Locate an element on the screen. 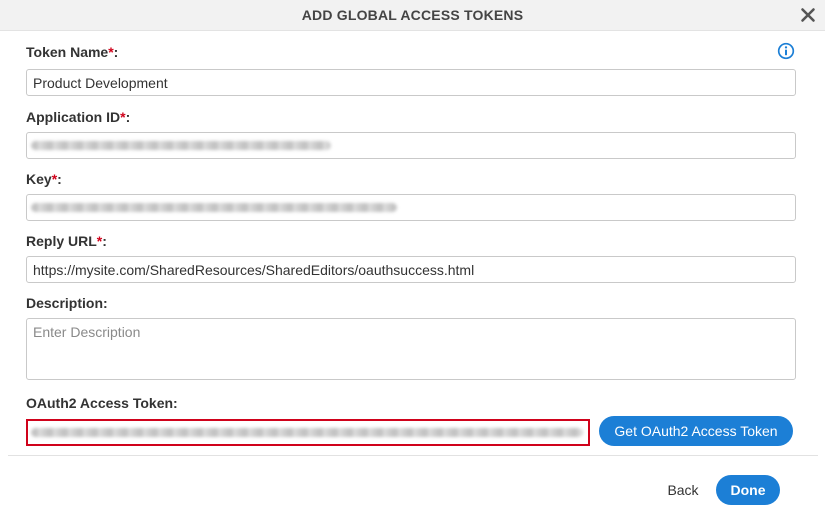  application-id-label: Application ID*: is located at coordinates (78, 117).